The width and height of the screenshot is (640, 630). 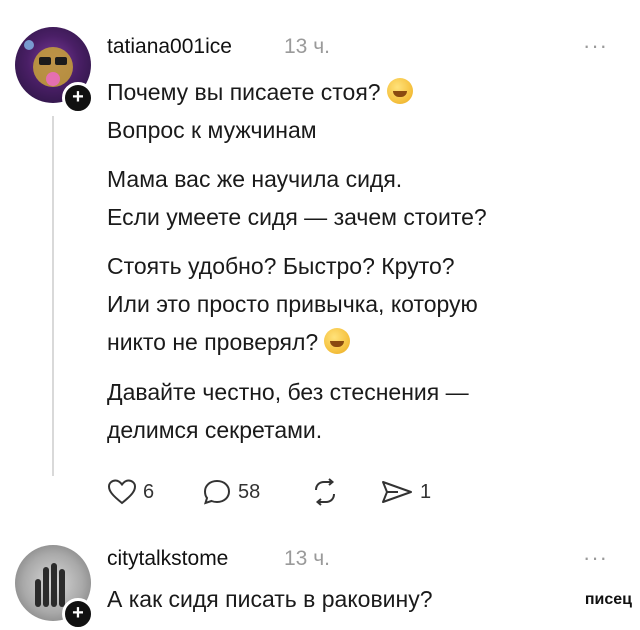 I want to click on username: citytalkstome, so click(x=167, y=559).